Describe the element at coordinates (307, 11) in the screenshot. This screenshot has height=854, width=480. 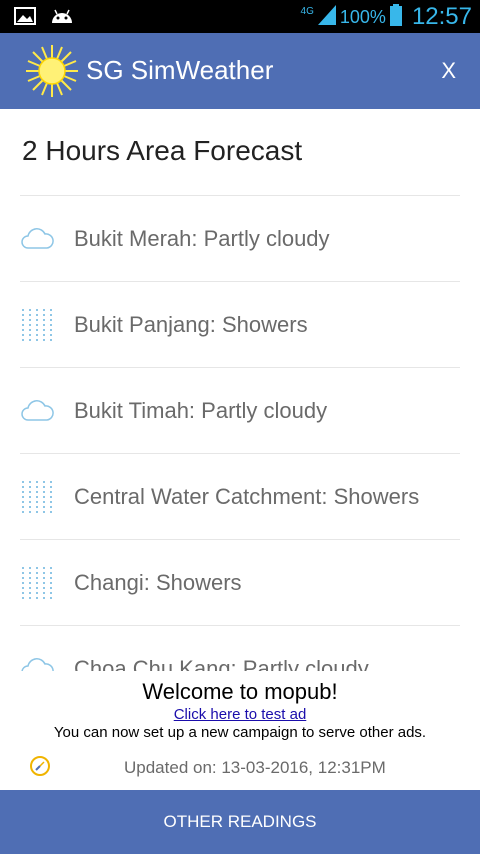
I see `network-type: 4G` at that location.